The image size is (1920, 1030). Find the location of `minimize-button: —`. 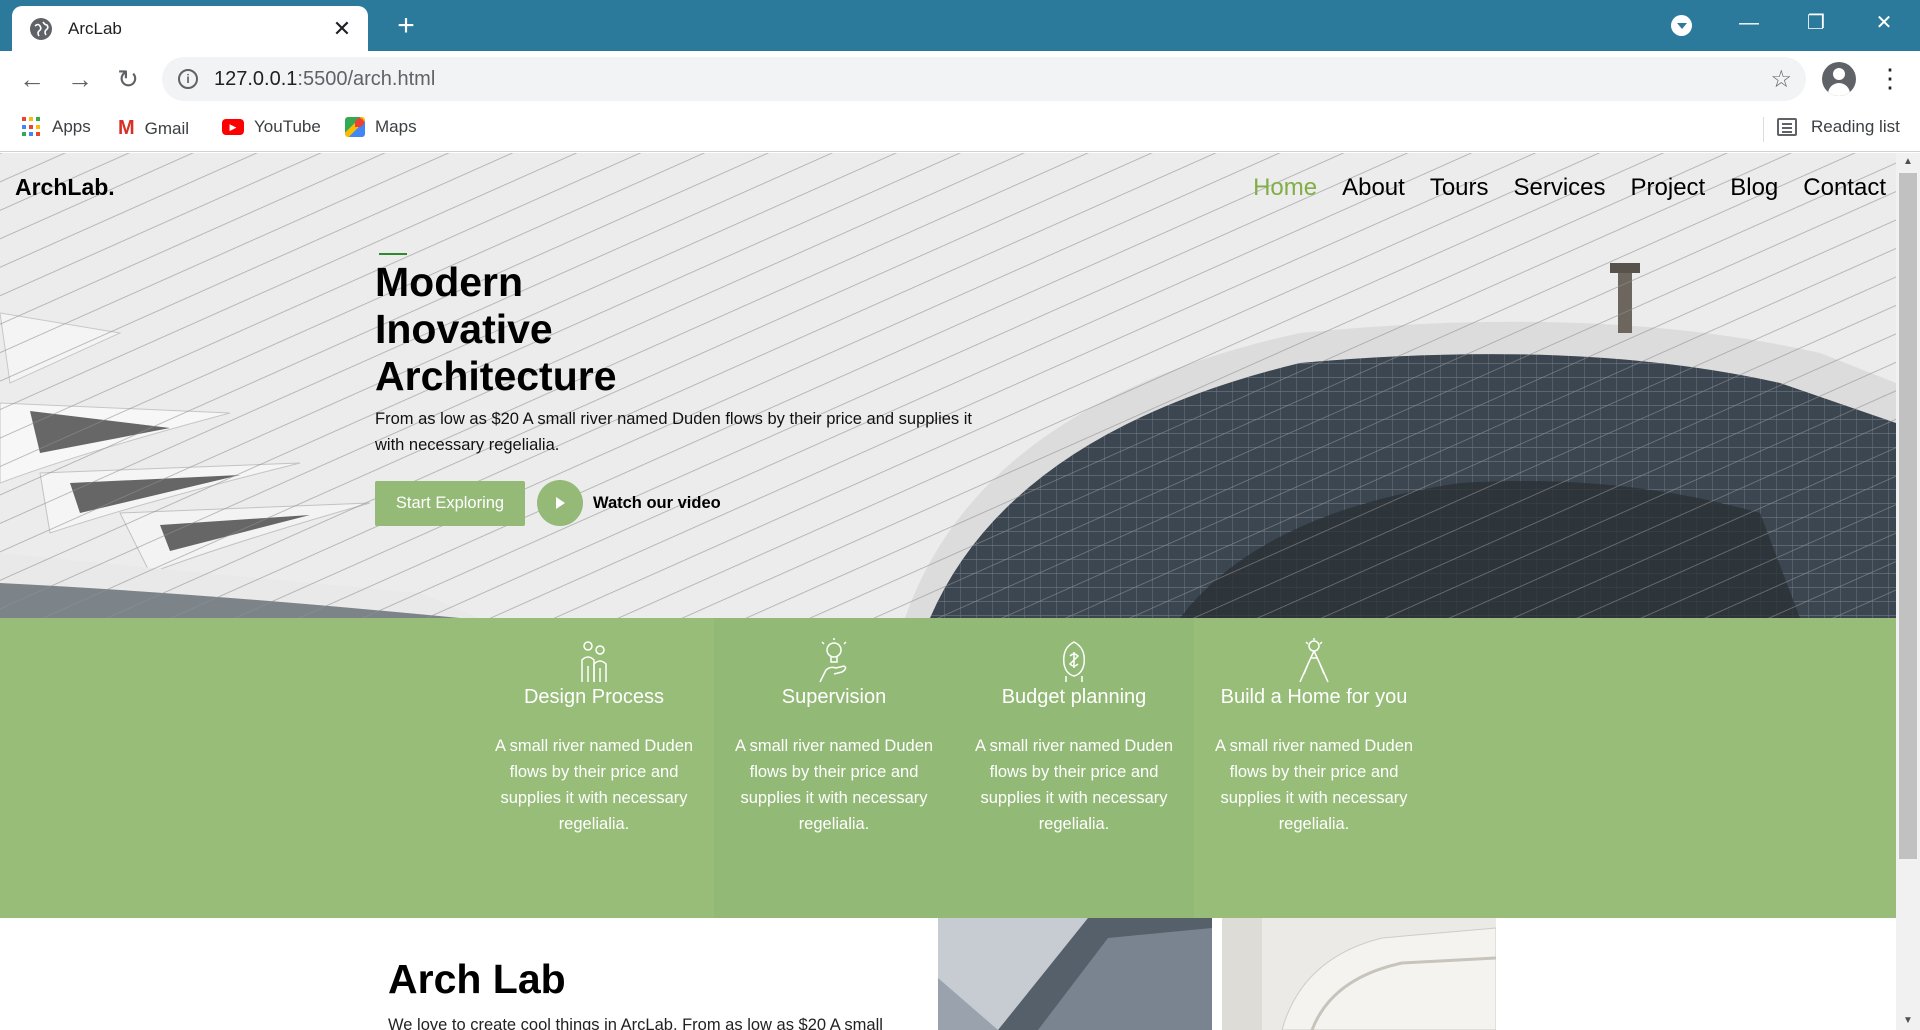

minimize-button: — is located at coordinates (1749, 23).